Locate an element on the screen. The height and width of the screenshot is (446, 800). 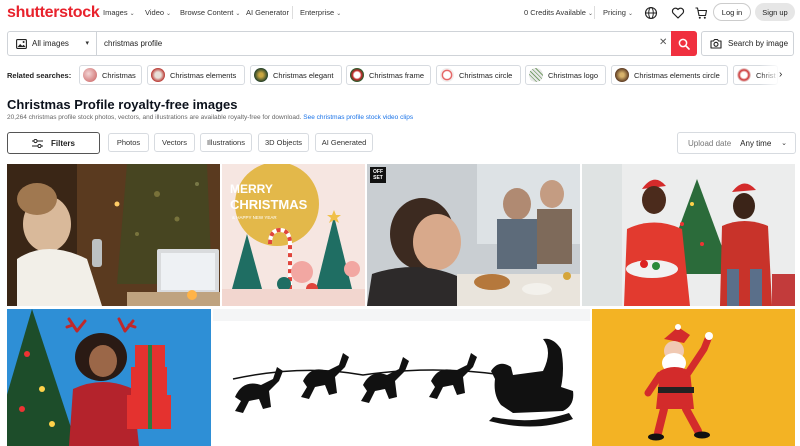
illustration: MERRY CHRISTMAS & HAPPY NEW YEAR is located at coordinates (293, 235).